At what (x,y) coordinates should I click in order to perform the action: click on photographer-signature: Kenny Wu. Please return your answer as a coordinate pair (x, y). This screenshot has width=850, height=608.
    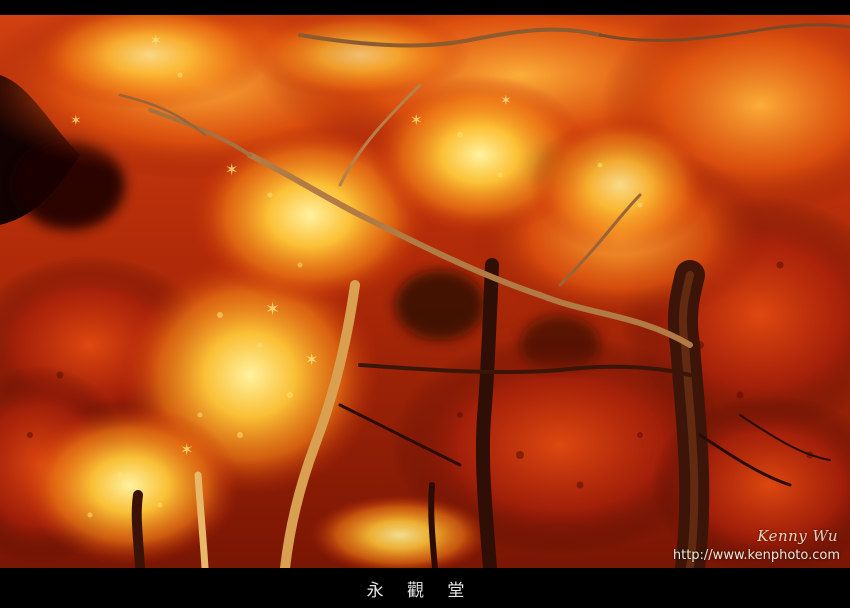
    Looking at the image, I should click on (797, 536).